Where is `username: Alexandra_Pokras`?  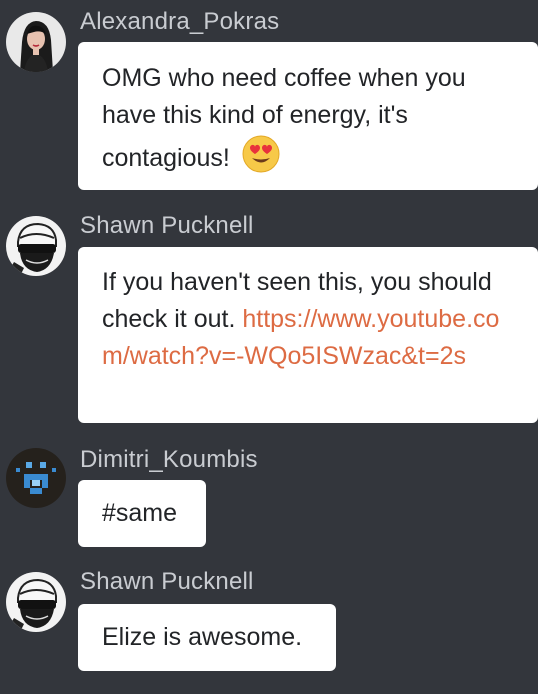 username: Alexandra_Pokras is located at coordinates (179, 22).